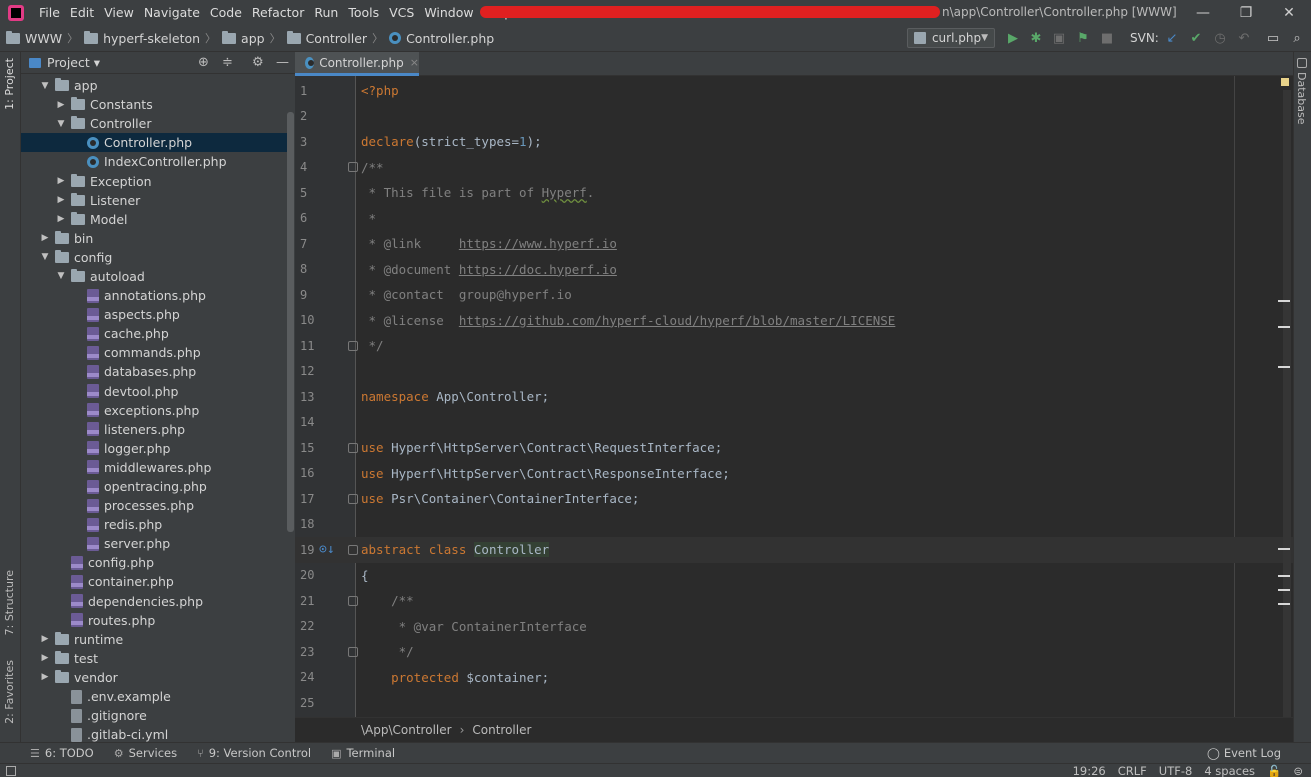  What do you see at coordinates (794, 219) in the screenshot?
I see `code-line: 6 *` at bounding box center [794, 219].